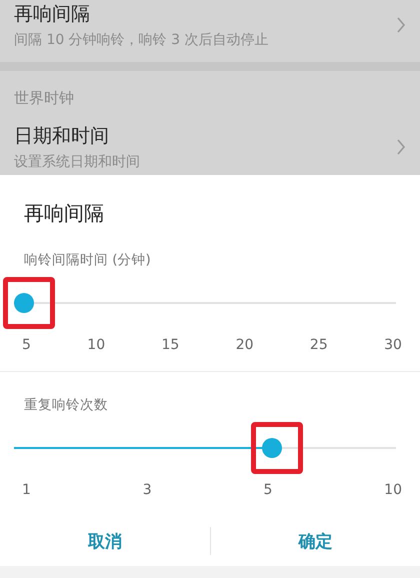  I want to click on tick-label: 20, so click(245, 345).